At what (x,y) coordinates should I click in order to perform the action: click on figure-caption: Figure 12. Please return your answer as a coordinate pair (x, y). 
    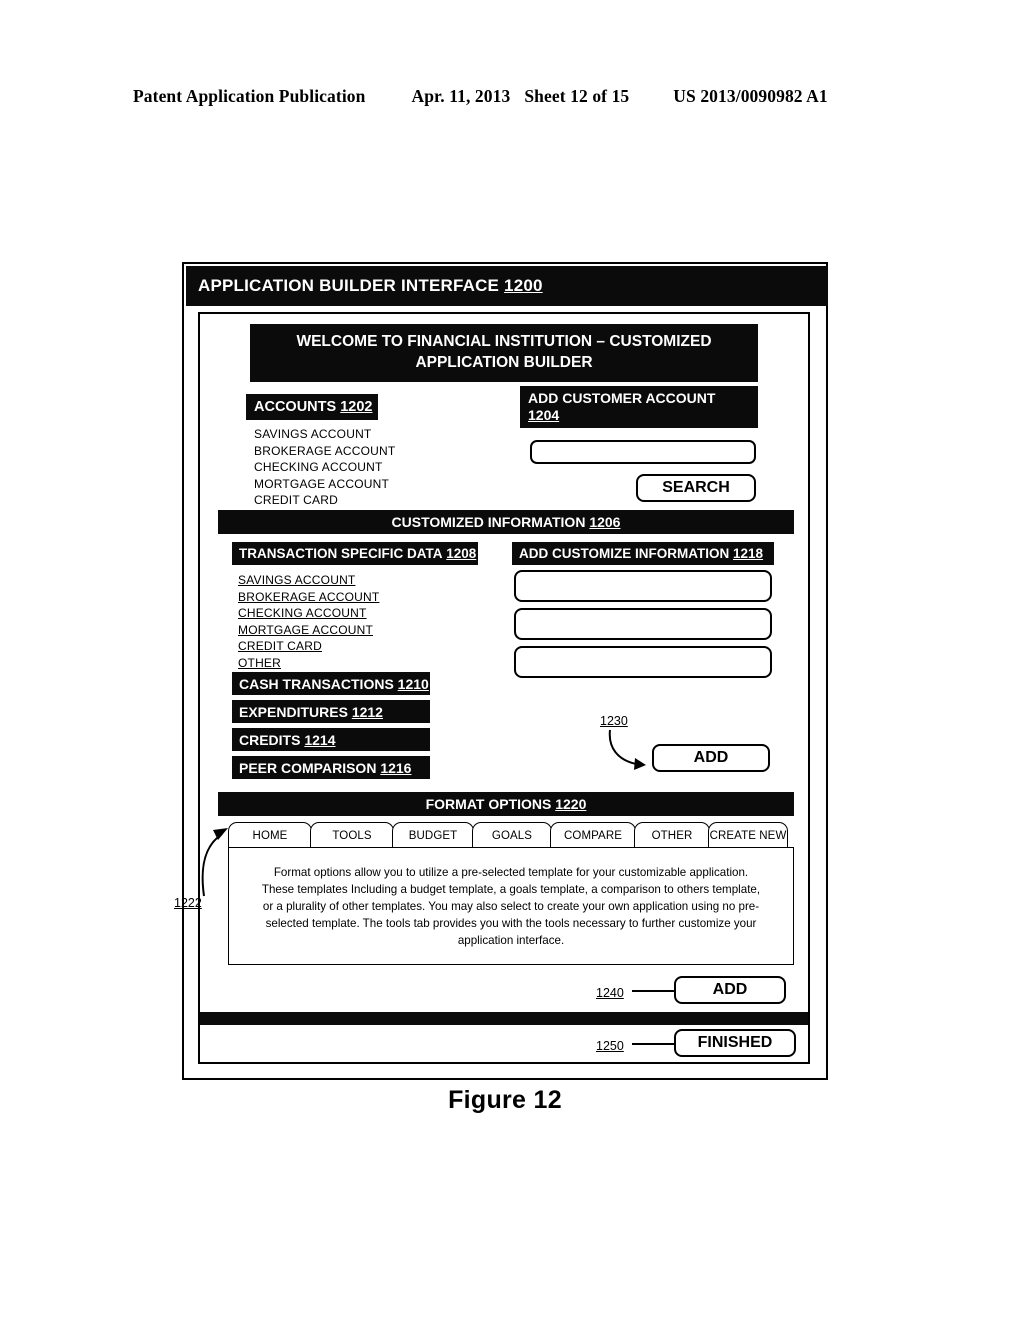
    Looking at the image, I should click on (505, 1100).